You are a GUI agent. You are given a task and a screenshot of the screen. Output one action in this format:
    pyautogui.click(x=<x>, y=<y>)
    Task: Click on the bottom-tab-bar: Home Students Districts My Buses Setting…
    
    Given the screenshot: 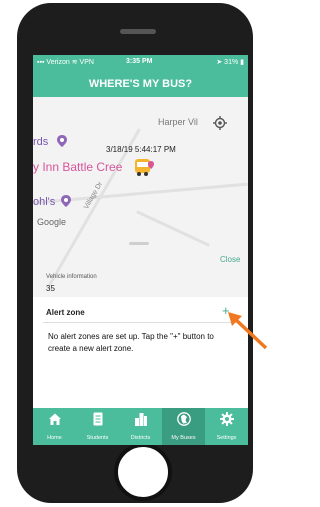 What is the action you would take?
    pyautogui.click(x=140, y=426)
    